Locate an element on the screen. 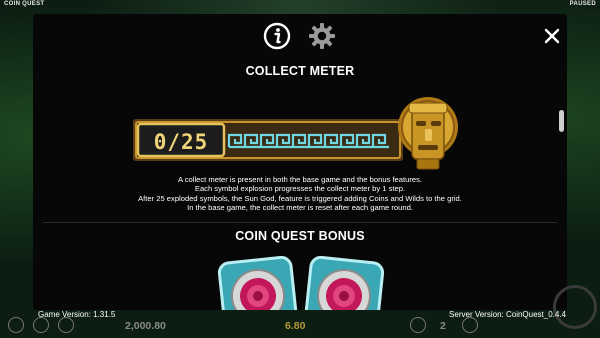 The width and height of the screenshot is (600, 338). spin-button is located at coordinates (575, 307).